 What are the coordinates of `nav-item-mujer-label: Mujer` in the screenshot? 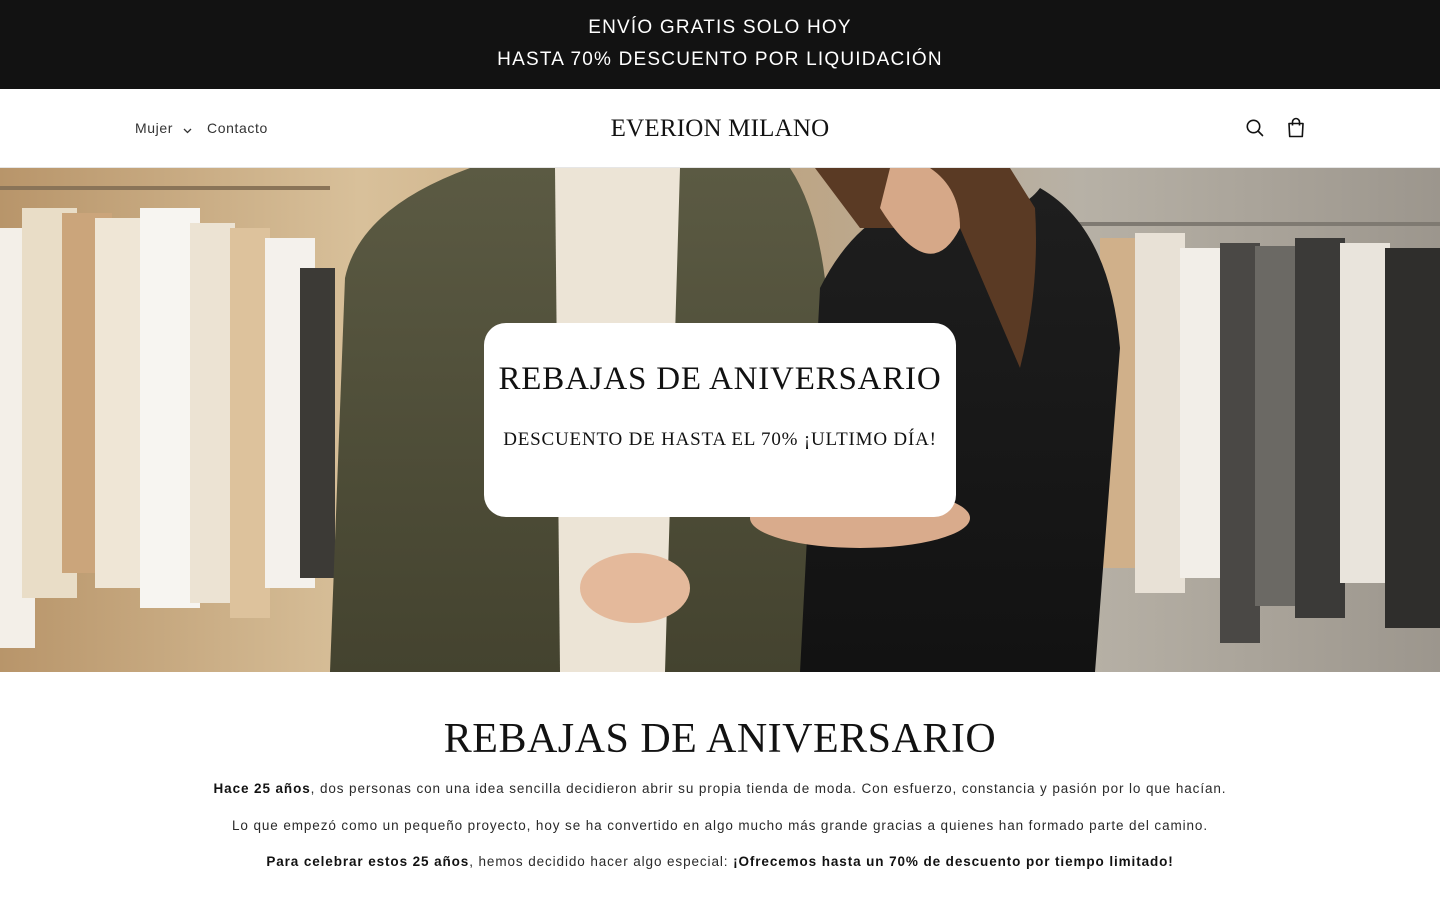 It's located at (154, 128).